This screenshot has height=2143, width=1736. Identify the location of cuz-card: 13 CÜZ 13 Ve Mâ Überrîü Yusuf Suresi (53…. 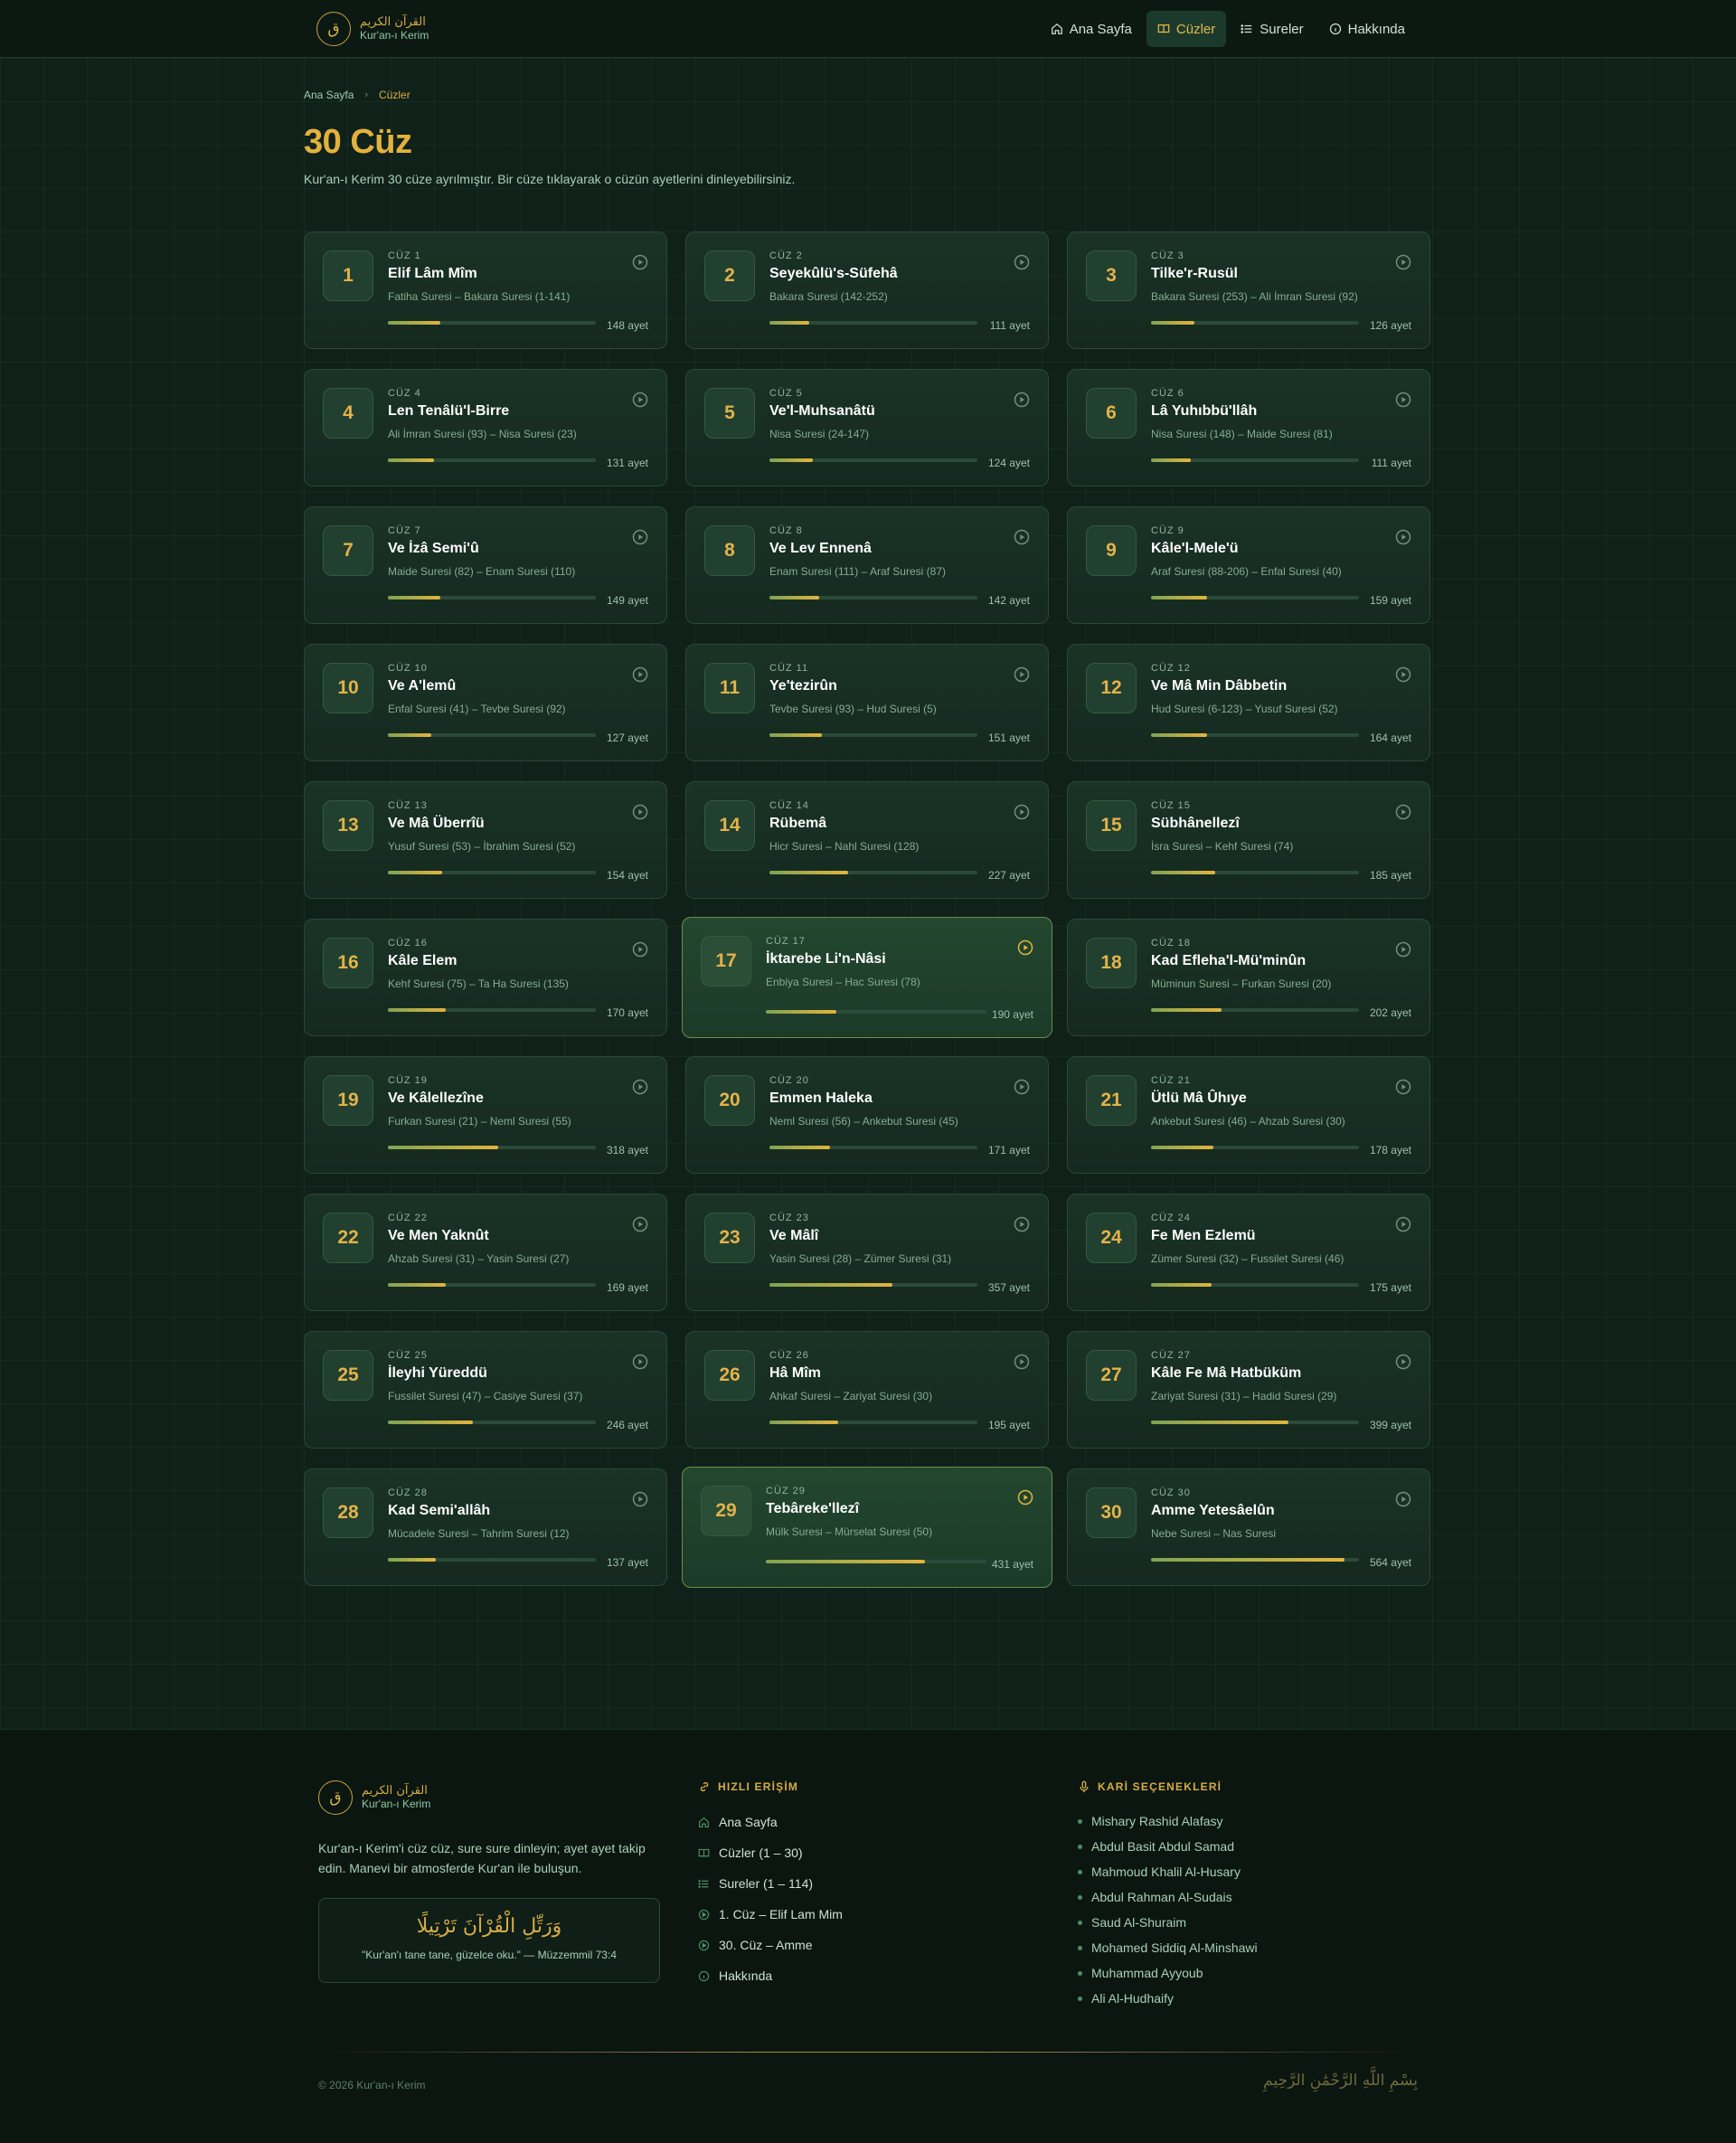
(486, 840).